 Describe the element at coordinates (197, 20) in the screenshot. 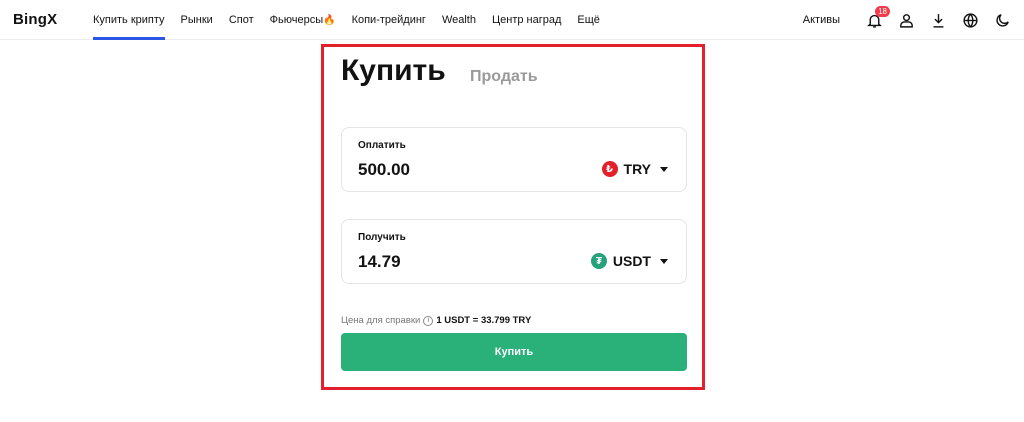

I see `nav-markets: Рынки` at that location.